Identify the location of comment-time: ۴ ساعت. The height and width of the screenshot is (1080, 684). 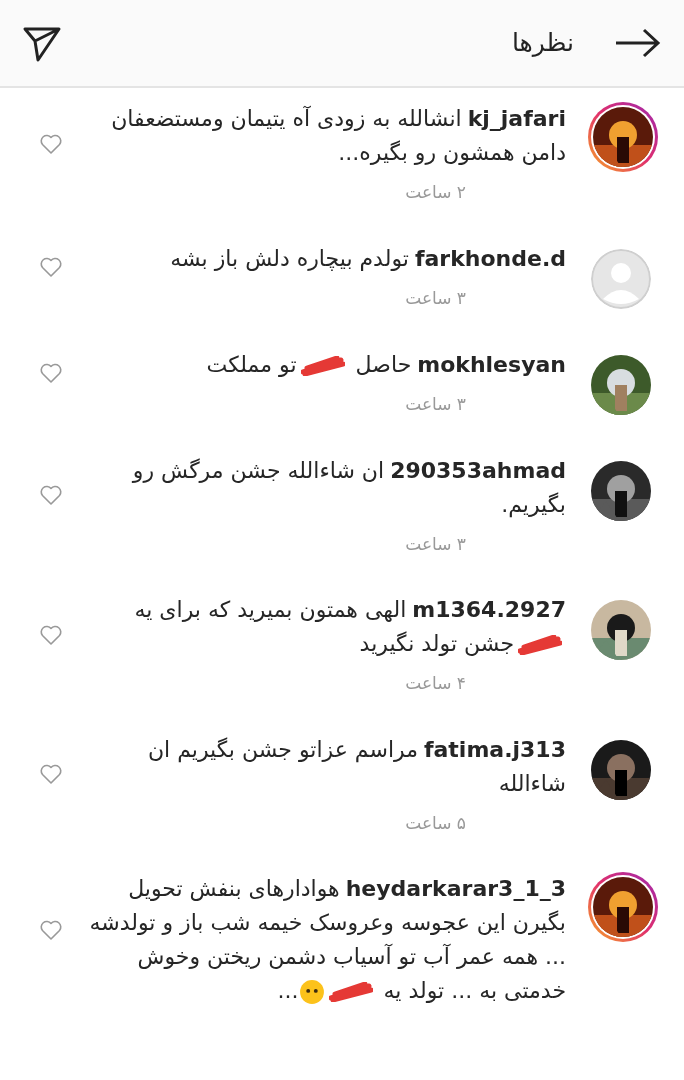
(435, 683).